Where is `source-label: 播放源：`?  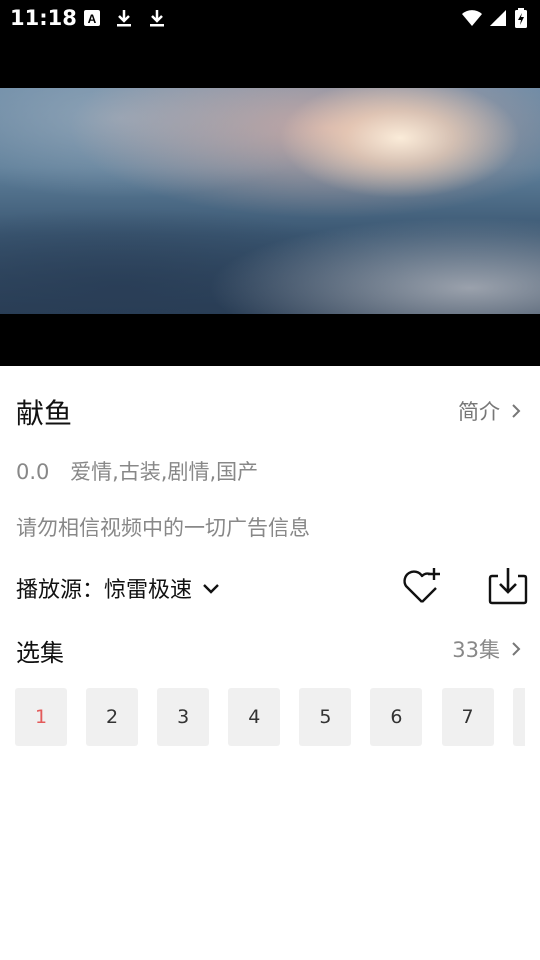
source-label: 播放源： is located at coordinates (60, 590).